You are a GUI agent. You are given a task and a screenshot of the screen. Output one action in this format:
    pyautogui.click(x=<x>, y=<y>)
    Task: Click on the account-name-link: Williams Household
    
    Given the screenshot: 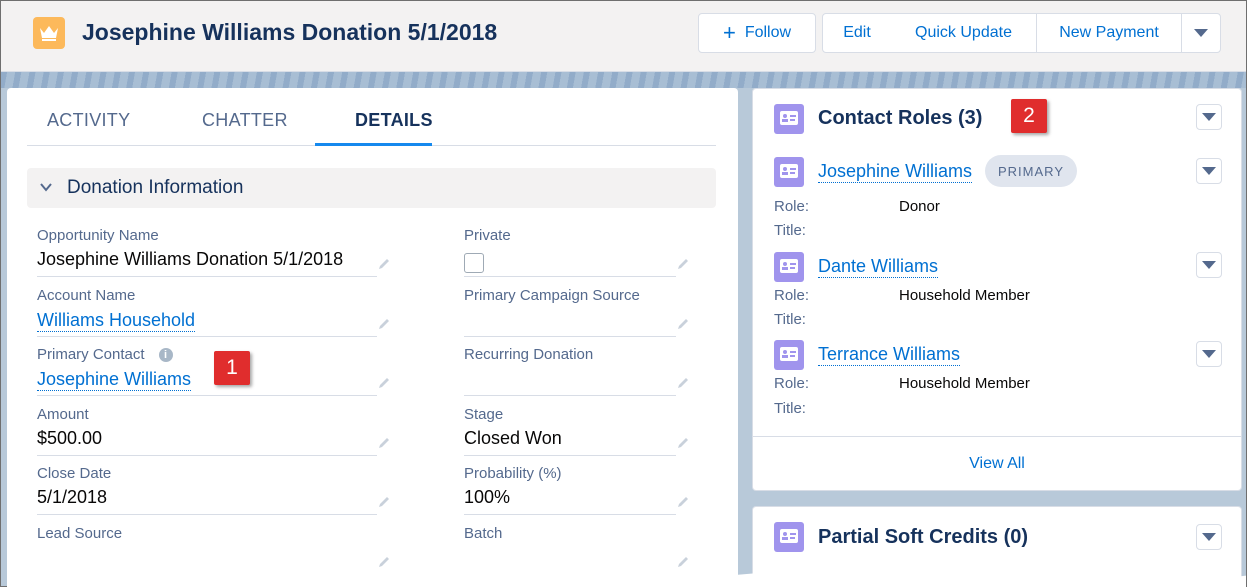 What is the action you would take?
    pyautogui.click(x=116, y=320)
    